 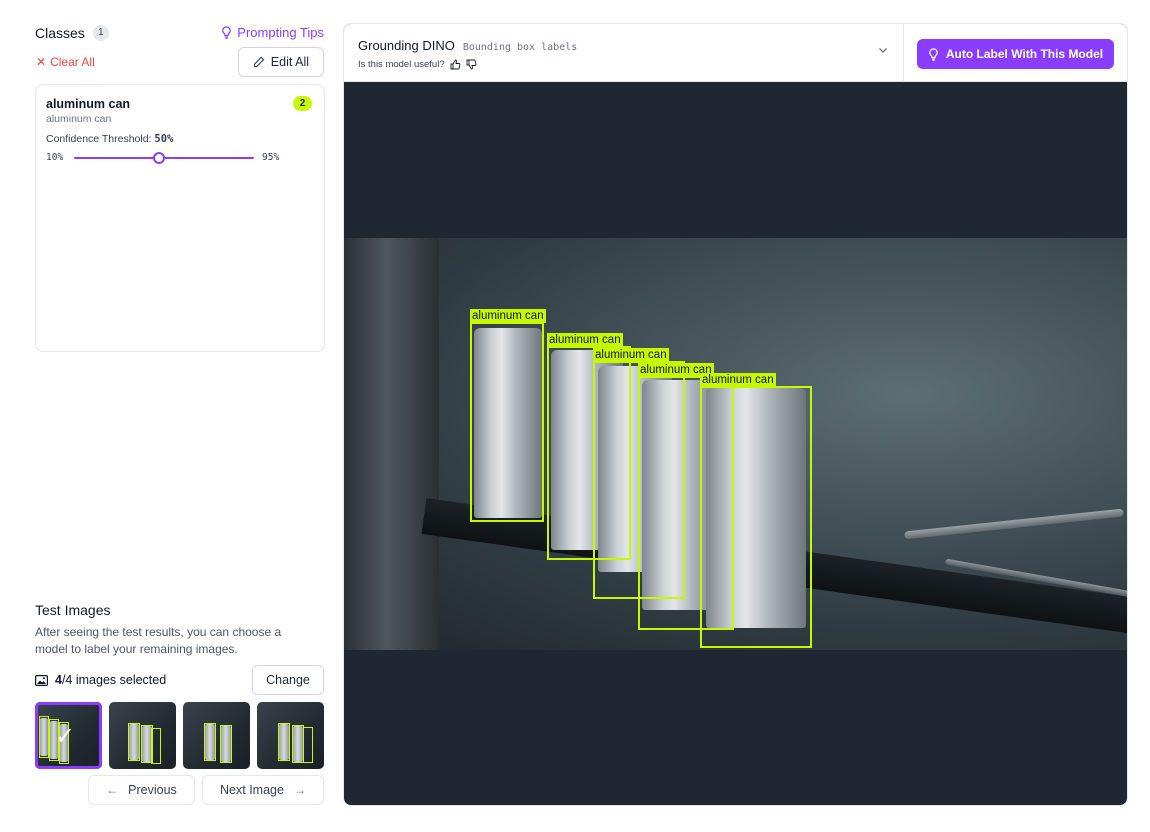 What do you see at coordinates (72, 62) in the screenshot?
I see `clear-all-label: Clear All` at bounding box center [72, 62].